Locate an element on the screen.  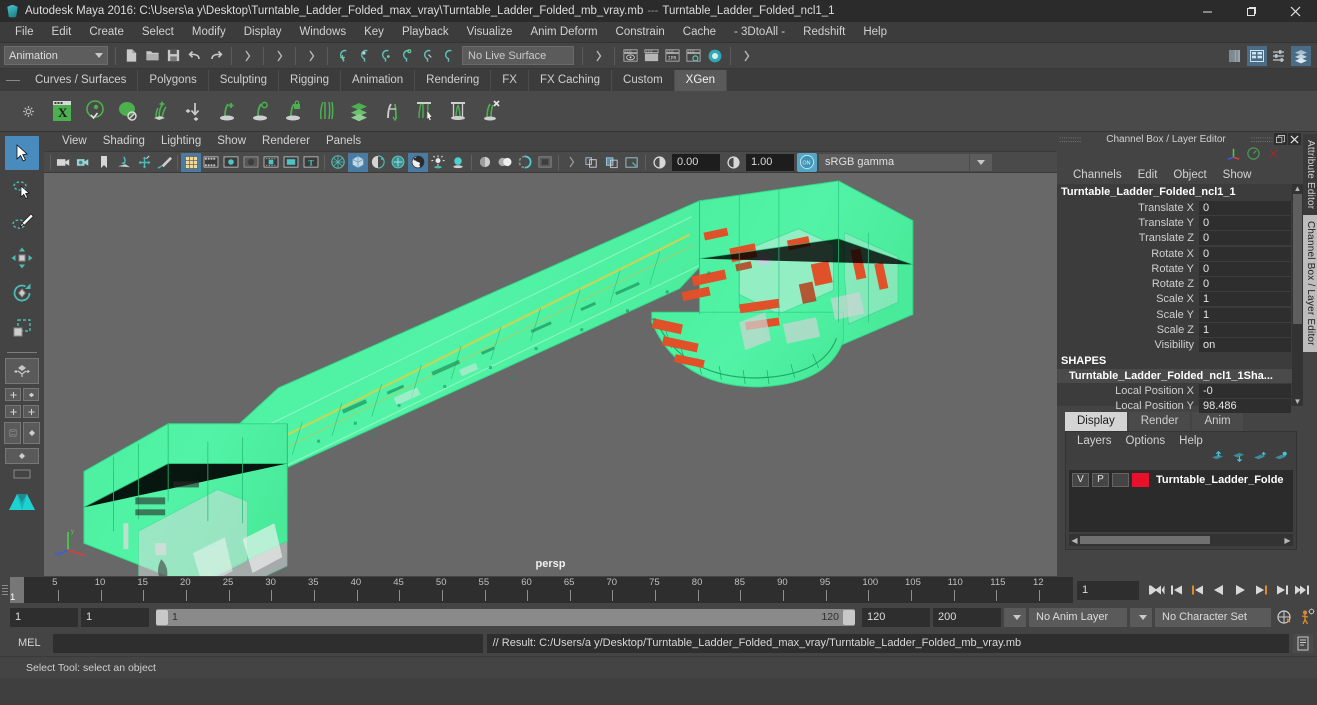
channel-row-rotate-y: Rotate Y 0 is located at coordinates (1180, 268).